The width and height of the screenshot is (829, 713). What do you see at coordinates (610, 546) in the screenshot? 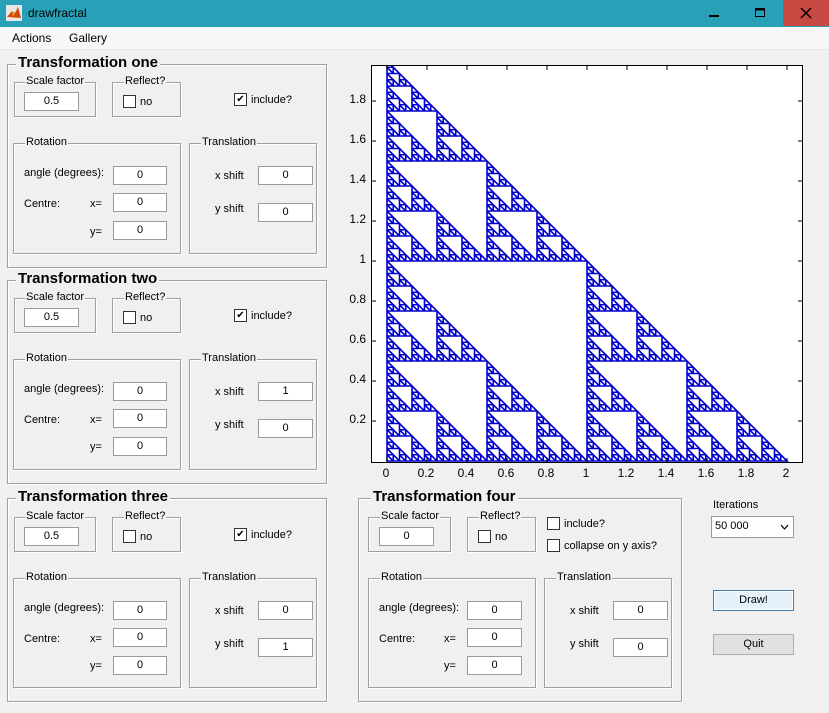
I see `collapse-label: collapse on y axis?` at bounding box center [610, 546].